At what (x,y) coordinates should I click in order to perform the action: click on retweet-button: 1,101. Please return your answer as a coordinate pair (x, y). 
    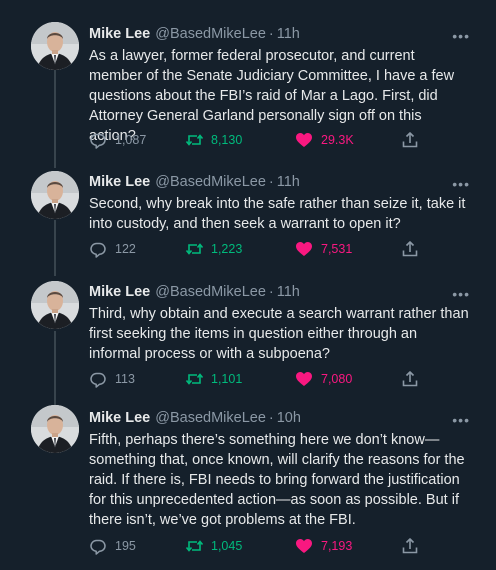
    Looking at the image, I should click on (213, 379).